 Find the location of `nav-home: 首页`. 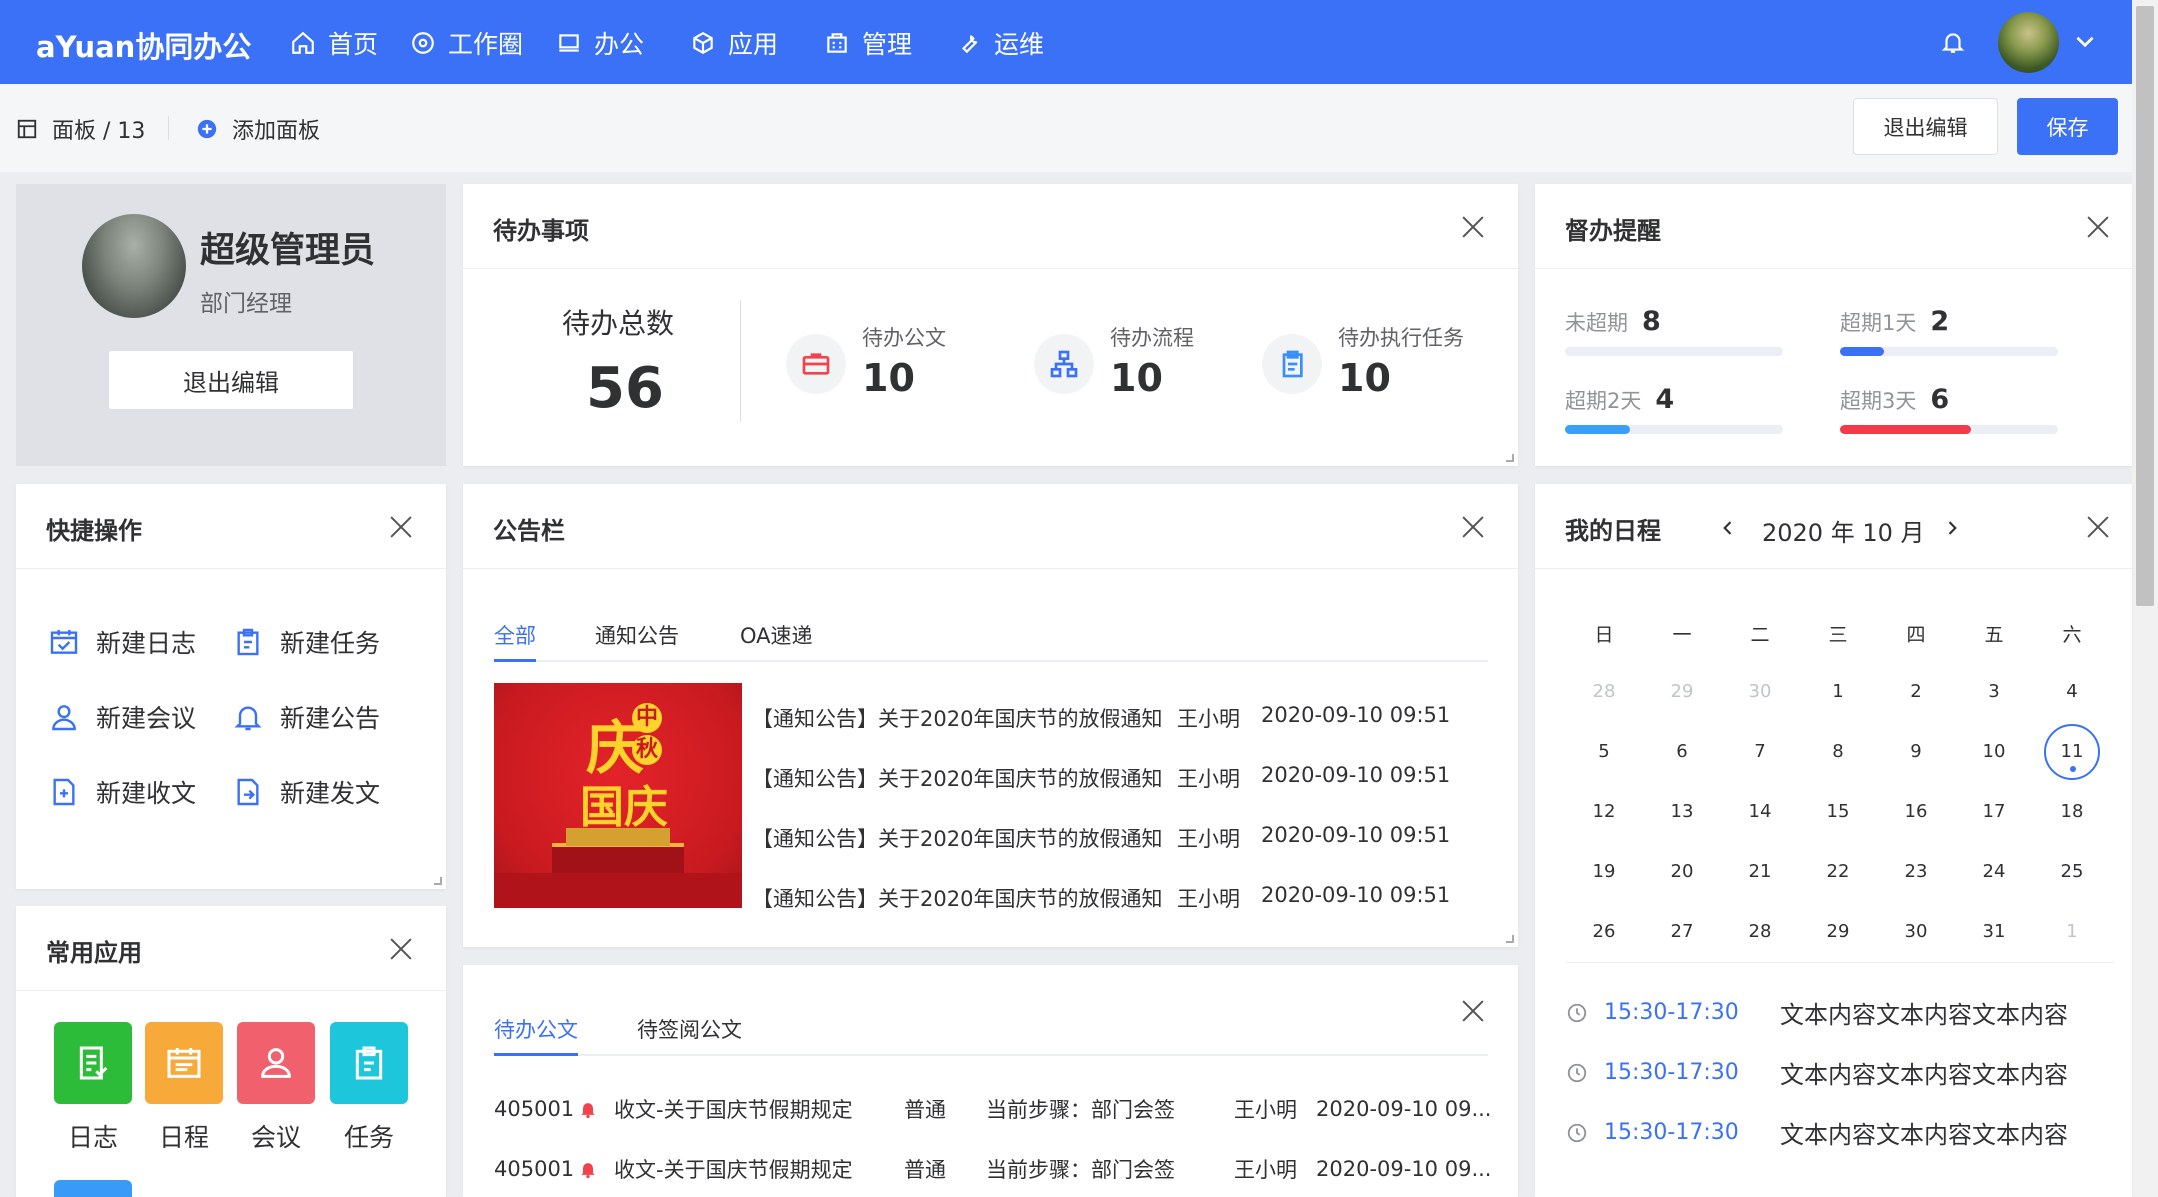

nav-home: 首页 is located at coordinates (334, 43).